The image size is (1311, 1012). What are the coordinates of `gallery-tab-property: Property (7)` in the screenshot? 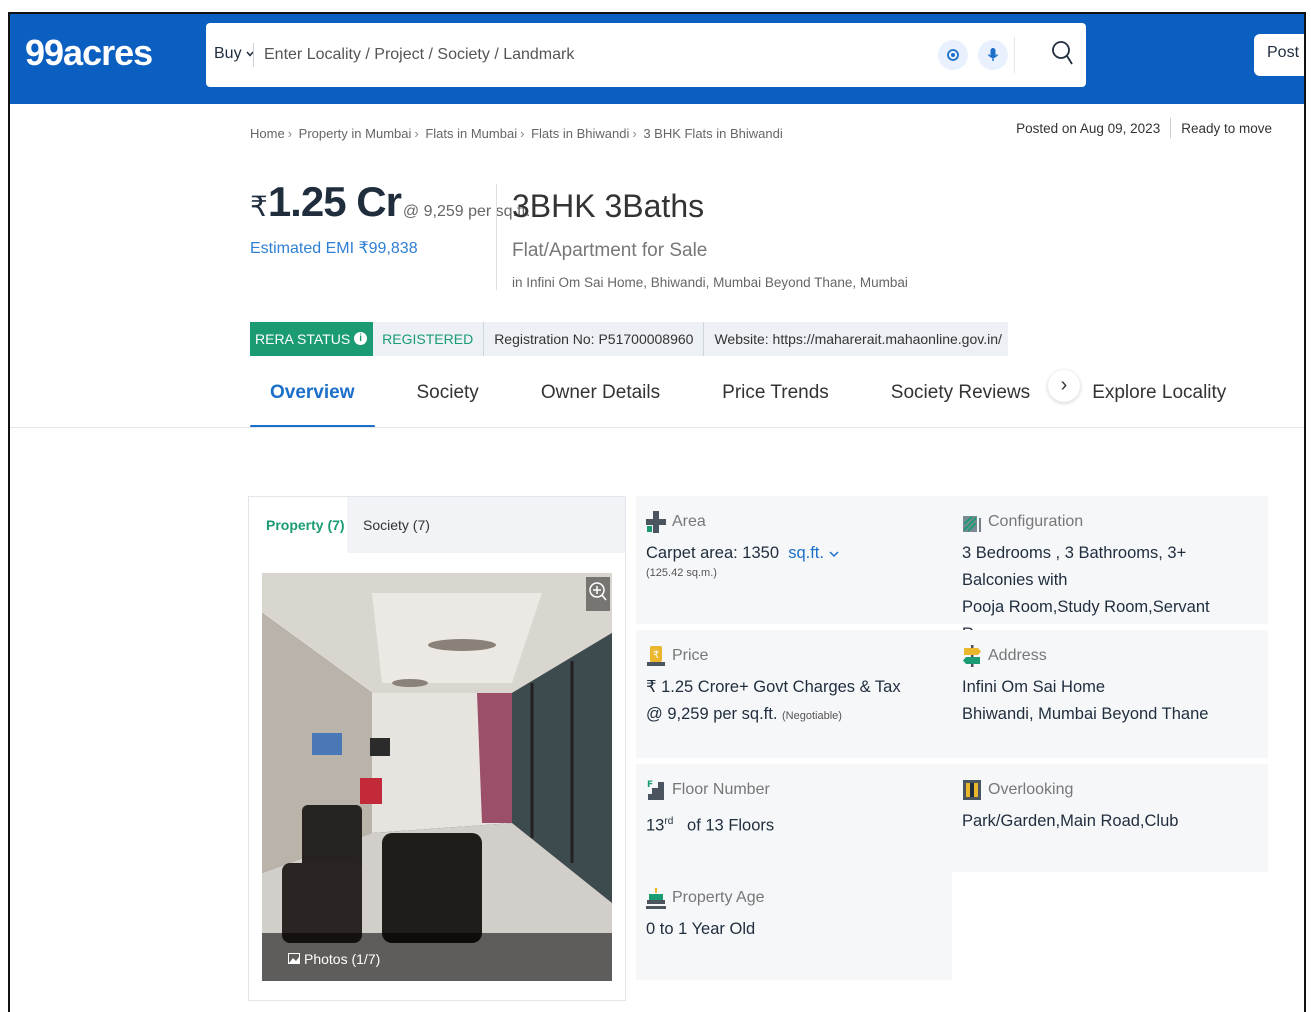 It's located at (298, 525).